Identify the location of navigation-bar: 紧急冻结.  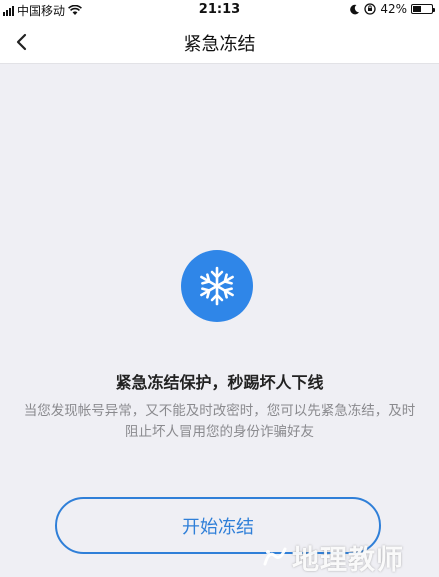
(219, 42).